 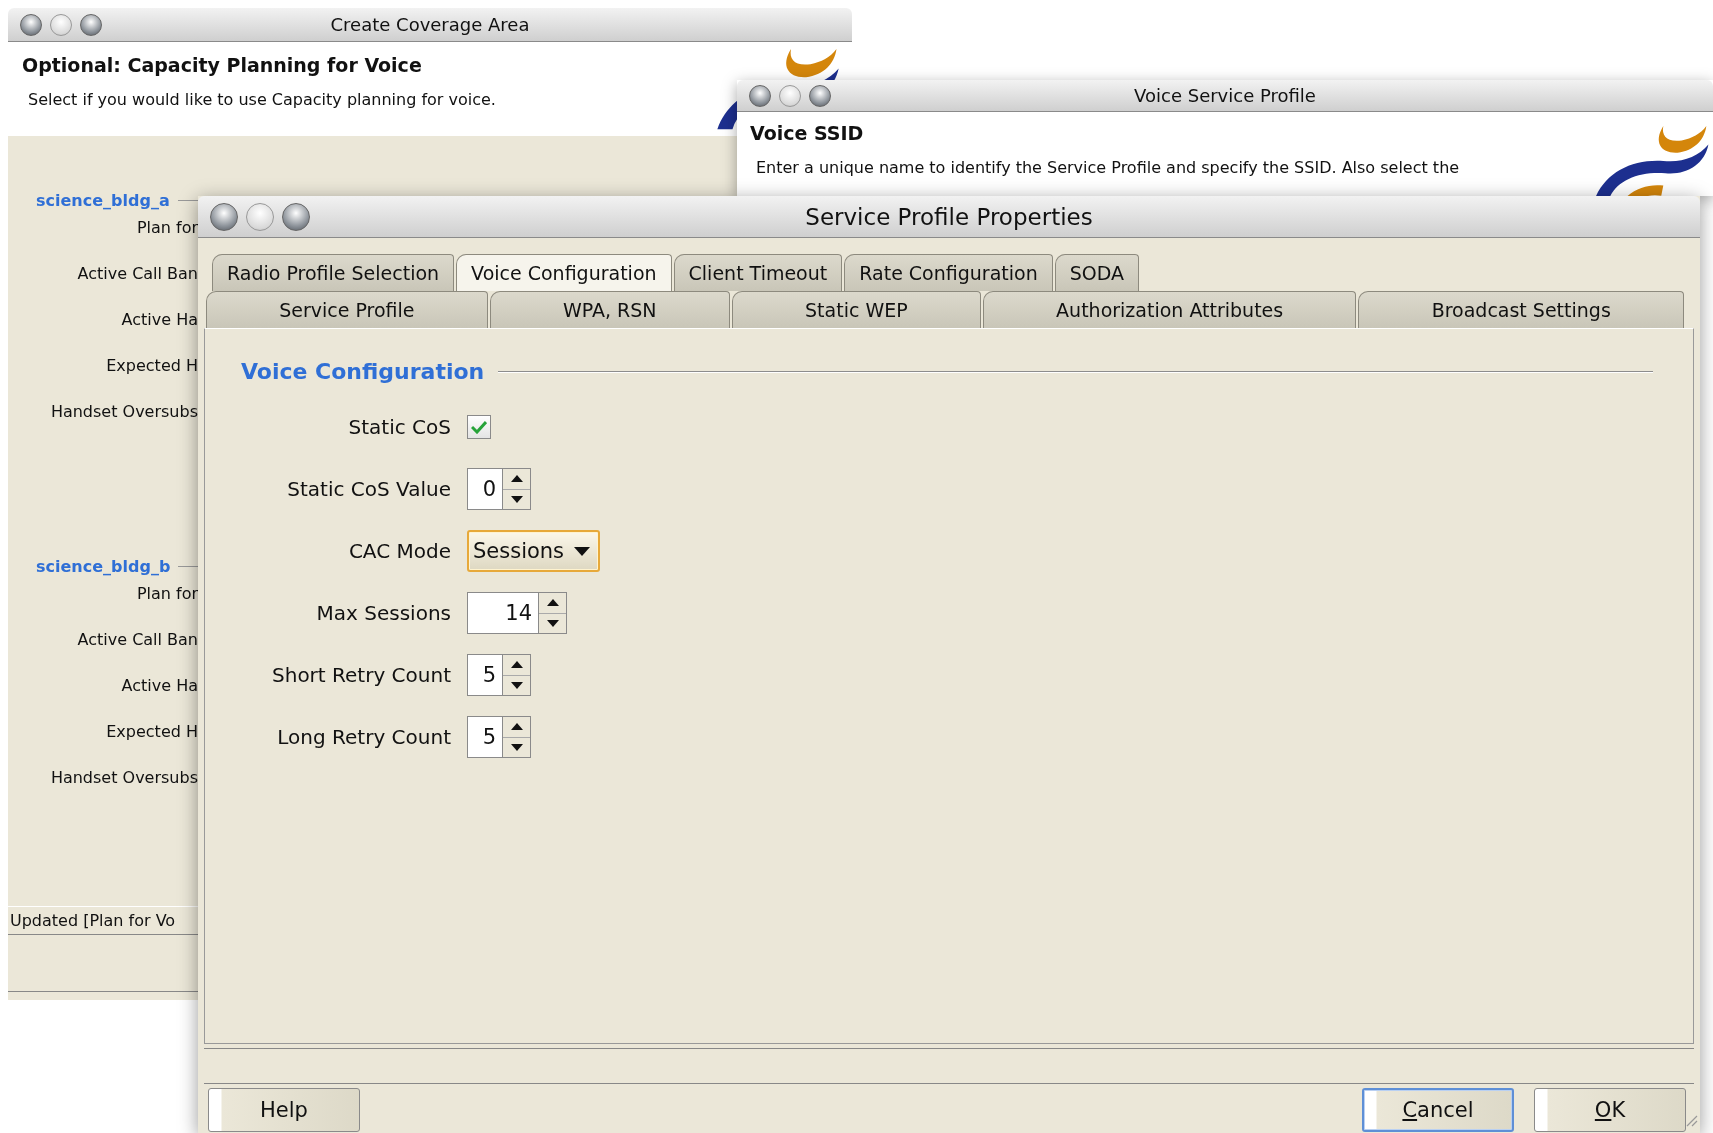 I want to click on window-title: Create Coverage Area, so click(x=430, y=24).